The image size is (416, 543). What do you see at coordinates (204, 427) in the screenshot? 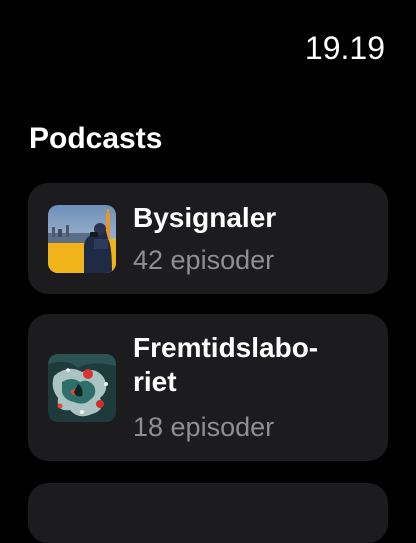
I see `episode-count: 18 episoder` at bounding box center [204, 427].